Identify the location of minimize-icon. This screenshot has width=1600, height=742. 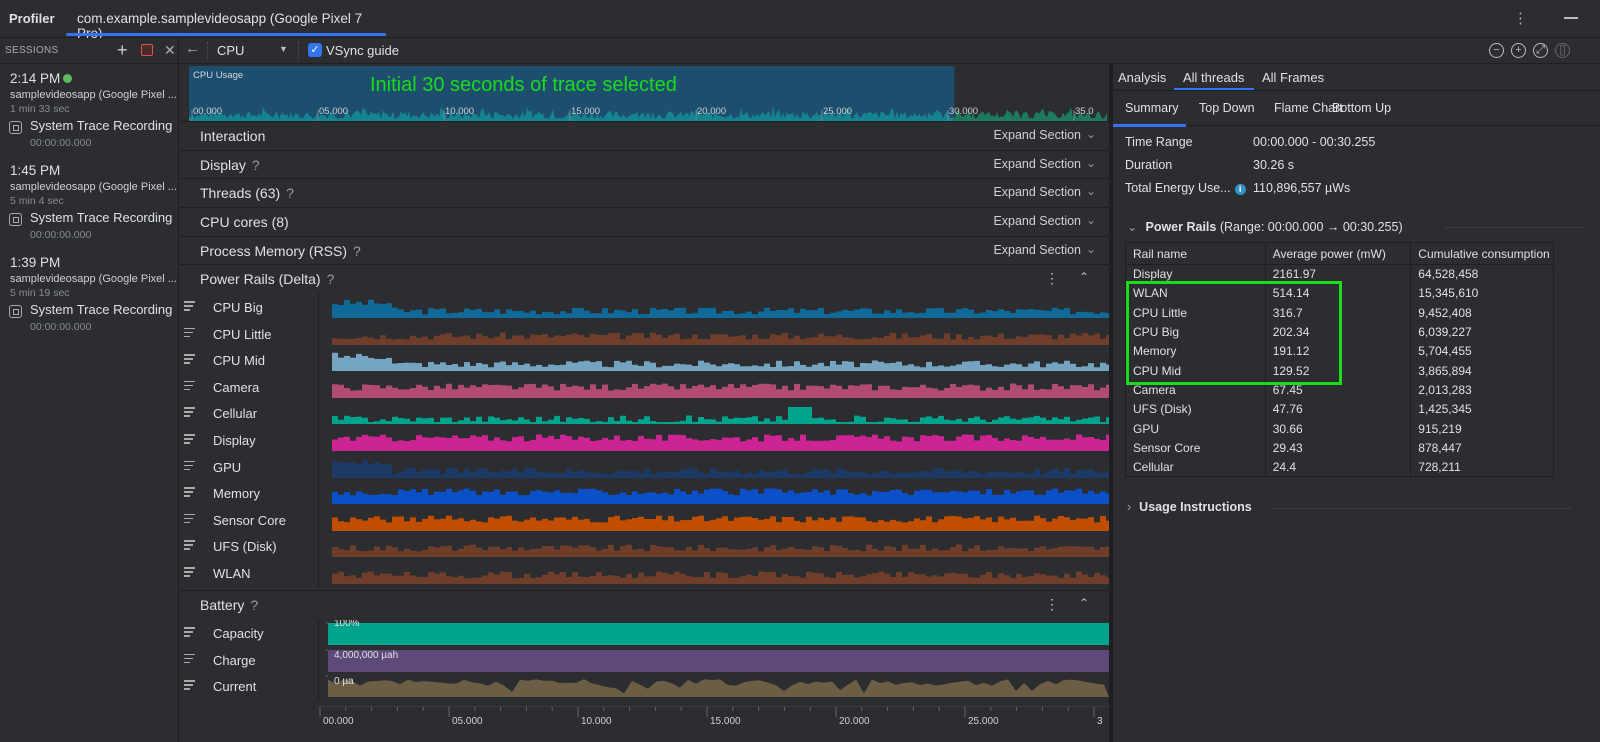
(1571, 18).